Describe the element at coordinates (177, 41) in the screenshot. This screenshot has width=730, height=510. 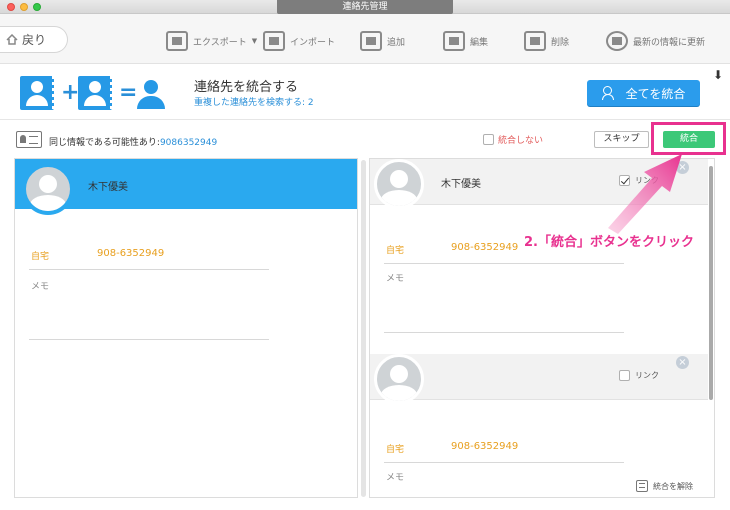
I see `export-icon` at that location.